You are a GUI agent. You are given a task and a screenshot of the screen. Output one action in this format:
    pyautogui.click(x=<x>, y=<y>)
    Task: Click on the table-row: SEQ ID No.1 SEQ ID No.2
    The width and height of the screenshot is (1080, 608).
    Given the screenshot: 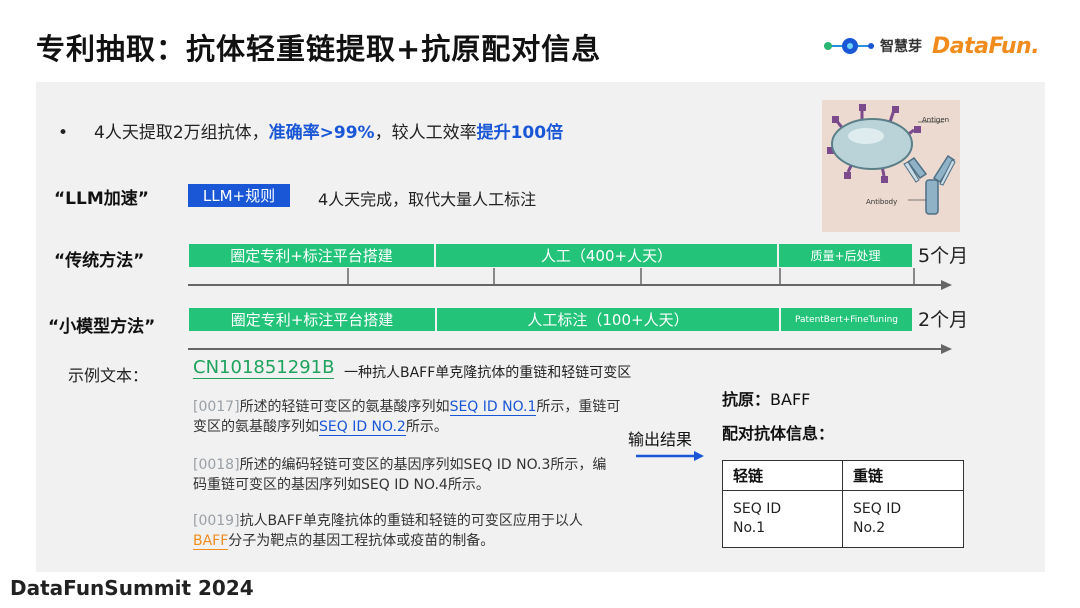 What is the action you would take?
    pyautogui.click(x=843, y=519)
    